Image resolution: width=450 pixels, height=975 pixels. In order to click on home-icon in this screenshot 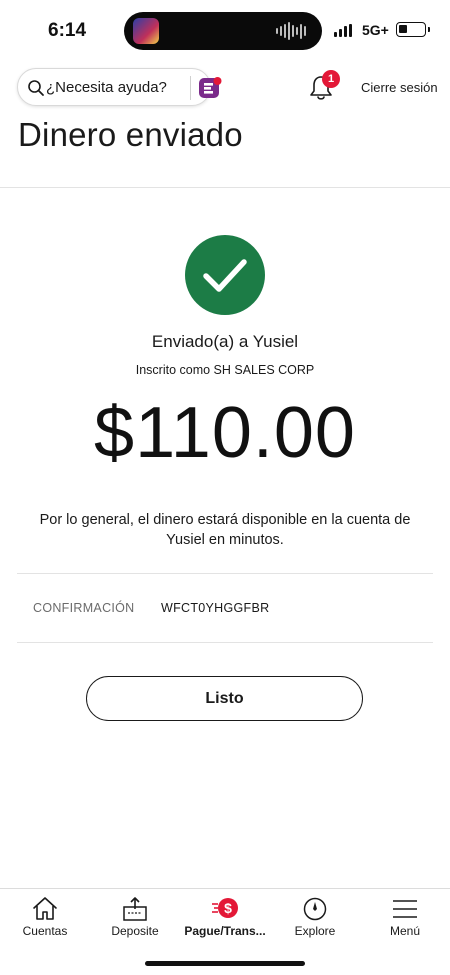, I will do `click(45, 908)`.